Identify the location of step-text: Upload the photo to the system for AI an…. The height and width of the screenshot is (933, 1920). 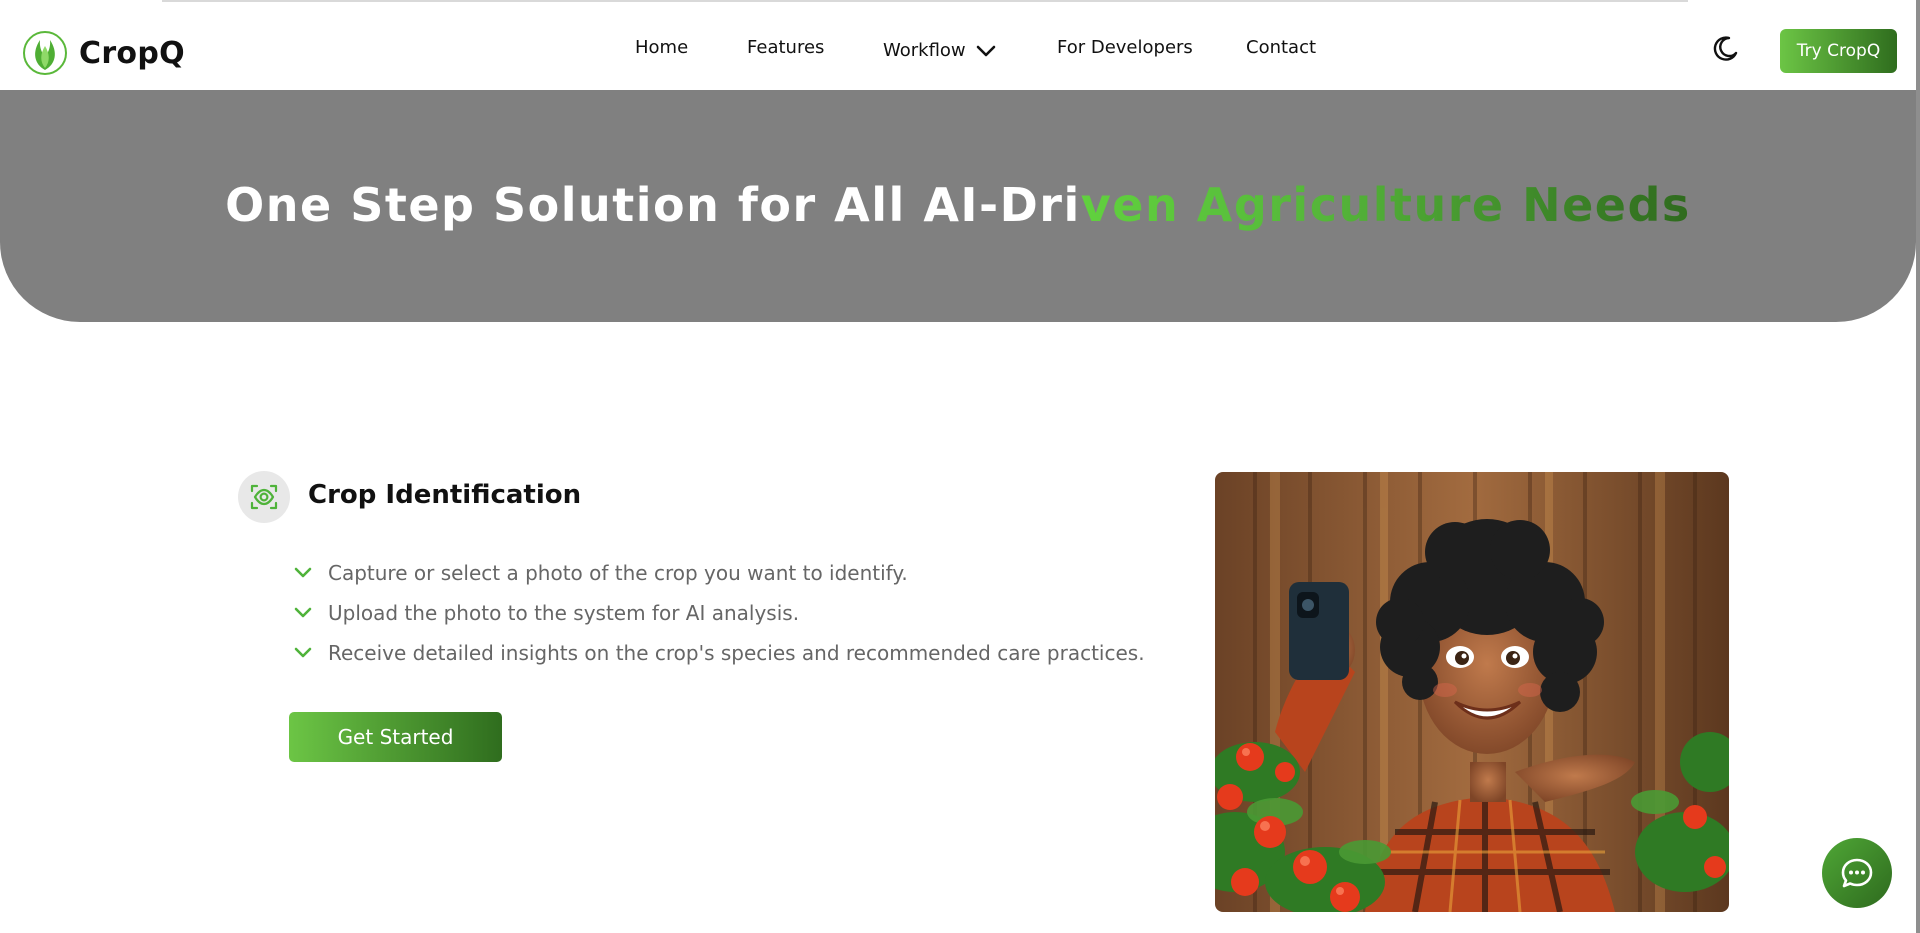
(564, 613).